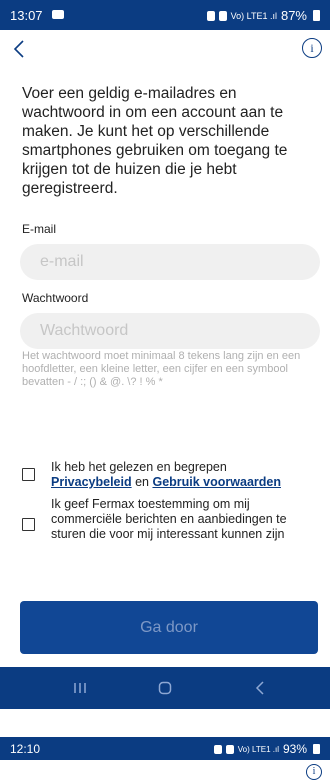 The width and height of the screenshot is (330, 780). I want to click on back-icon, so click(259, 688).